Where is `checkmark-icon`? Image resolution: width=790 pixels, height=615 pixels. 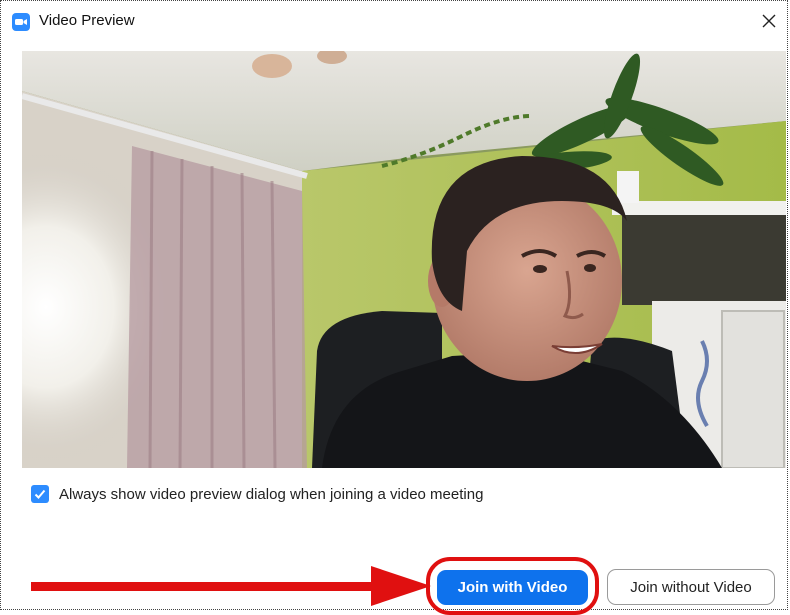
checkmark-icon is located at coordinates (40, 494).